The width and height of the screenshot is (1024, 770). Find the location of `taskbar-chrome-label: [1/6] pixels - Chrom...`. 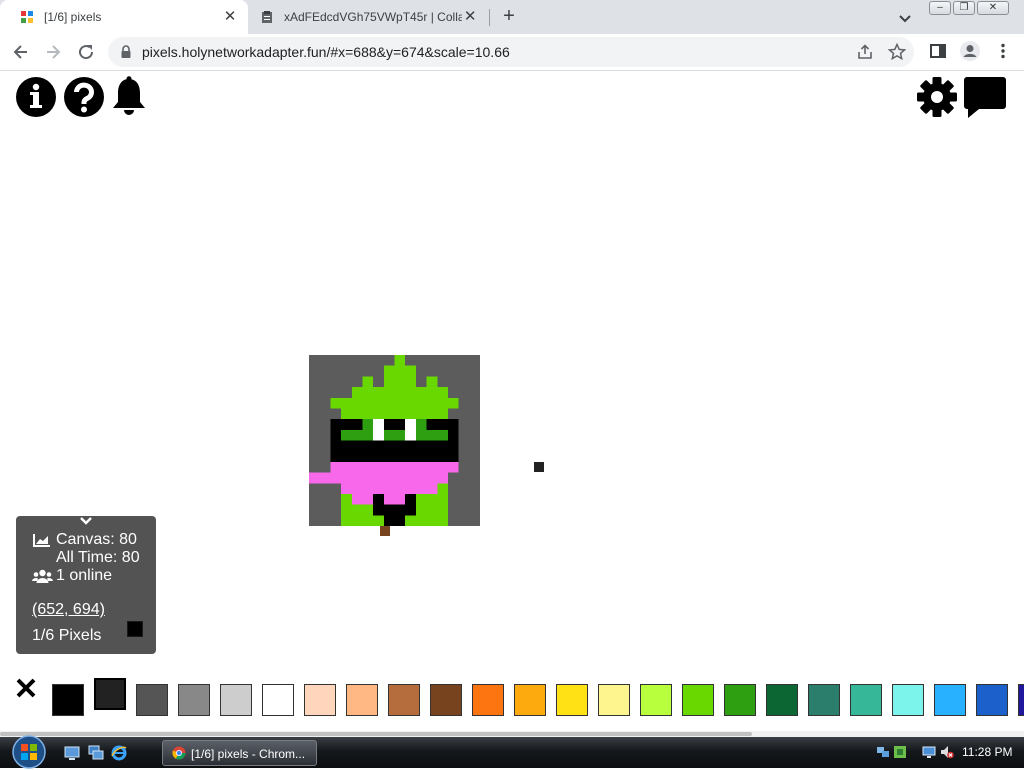

taskbar-chrome-label: [1/6] pixels - Chrom... is located at coordinates (248, 754).